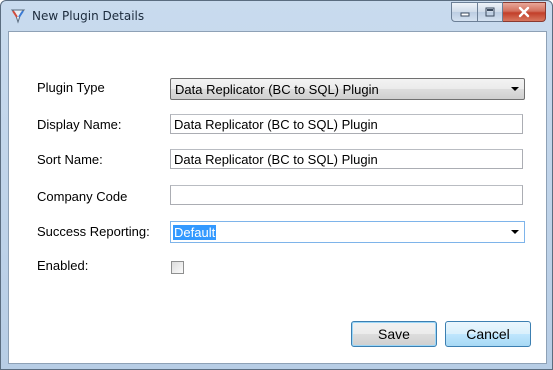 This screenshot has height=370, width=553. What do you see at coordinates (347, 232) in the screenshot?
I see `success-reporting-dropdown: Default` at bounding box center [347, 232].